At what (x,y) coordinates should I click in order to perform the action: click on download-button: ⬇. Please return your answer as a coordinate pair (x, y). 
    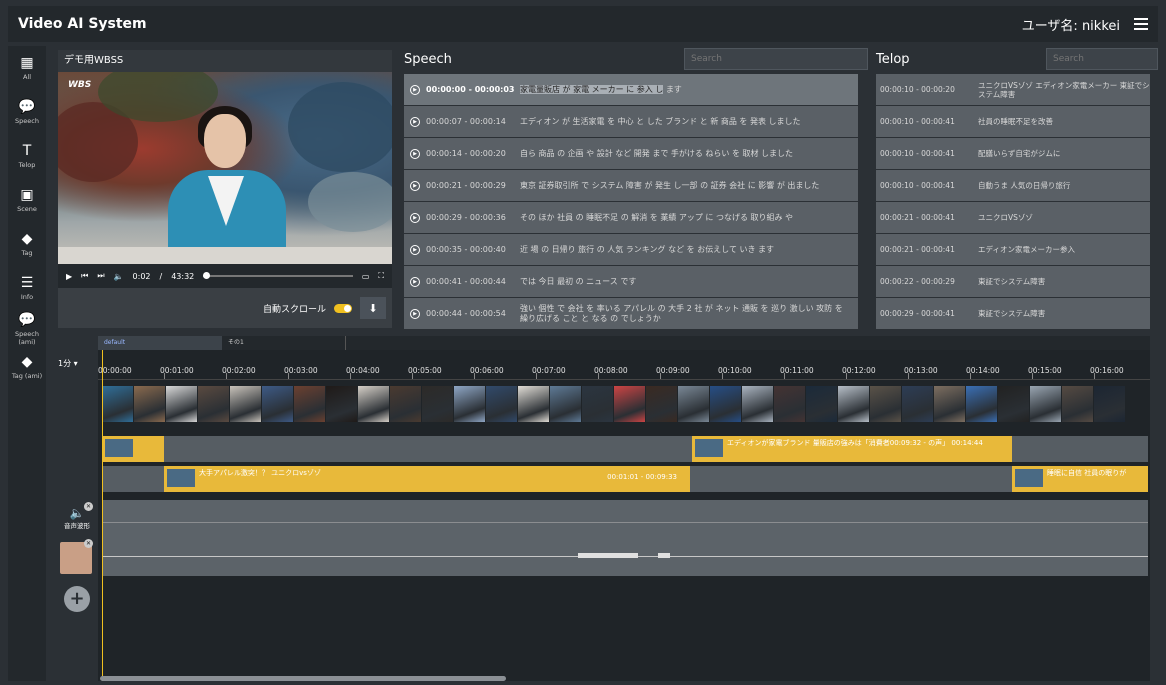
    Looking at the image, I should click on (373, 308).